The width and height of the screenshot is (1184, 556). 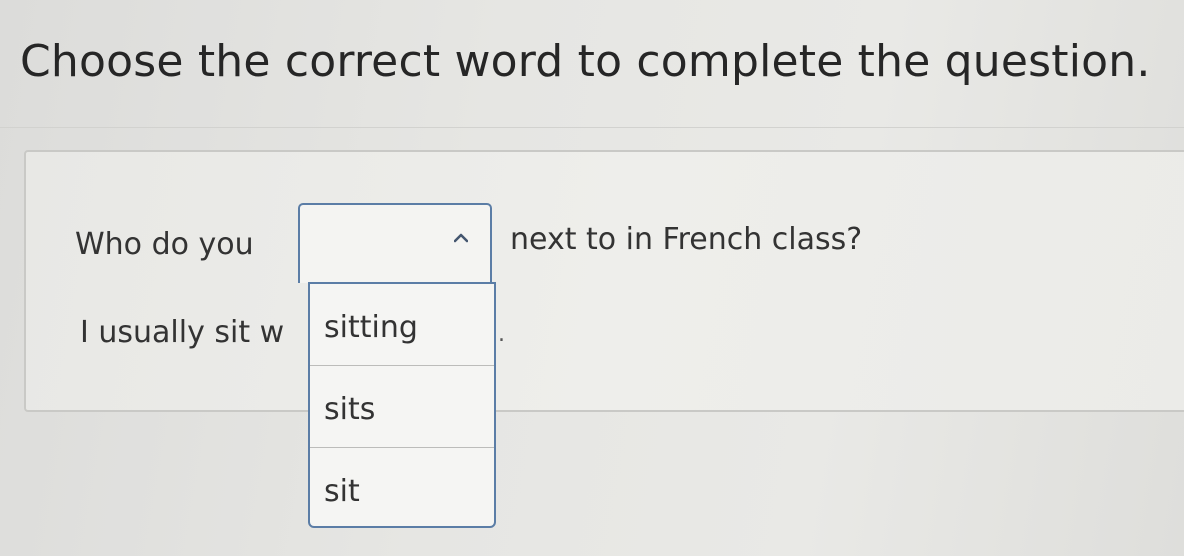 I want to click on answer-text-start: I usually sit w, so click(x=182, y=332).